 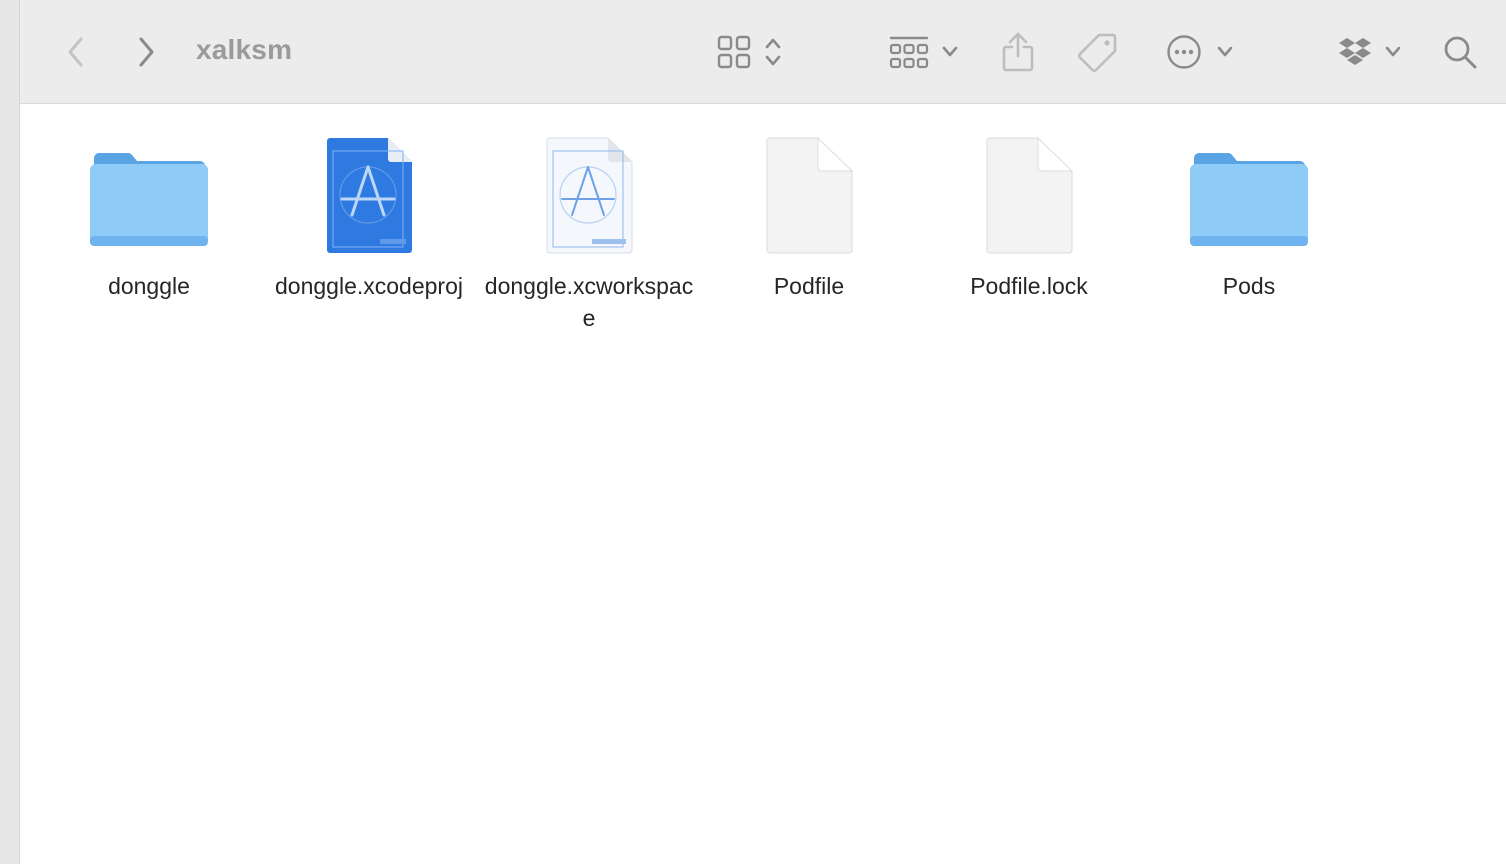 I want to click on chevron-left-icon, so click(x=75, y=52).